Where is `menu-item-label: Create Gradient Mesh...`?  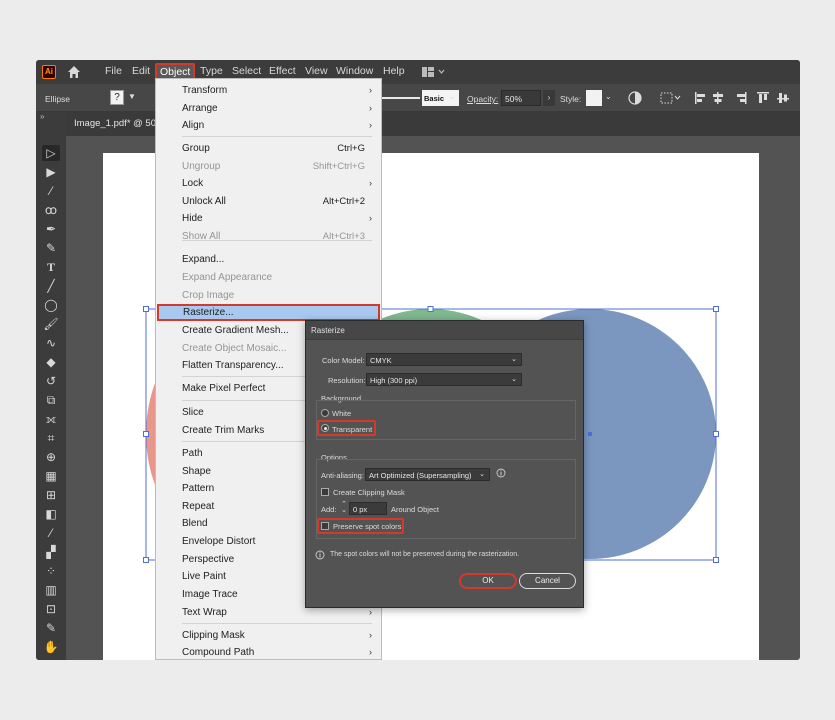 menu-item-label: Create Gradient Mesh... is located at coordinates (235, 330).